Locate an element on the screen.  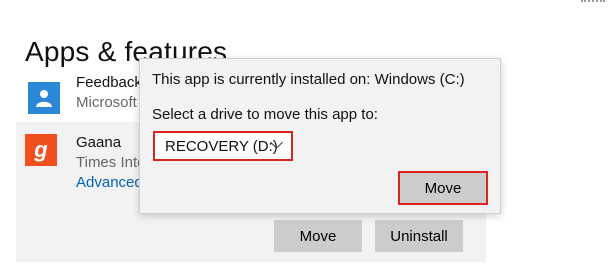
drive-dropdown-value: RECOVERY (D:) is located at coordinates (221, 146).